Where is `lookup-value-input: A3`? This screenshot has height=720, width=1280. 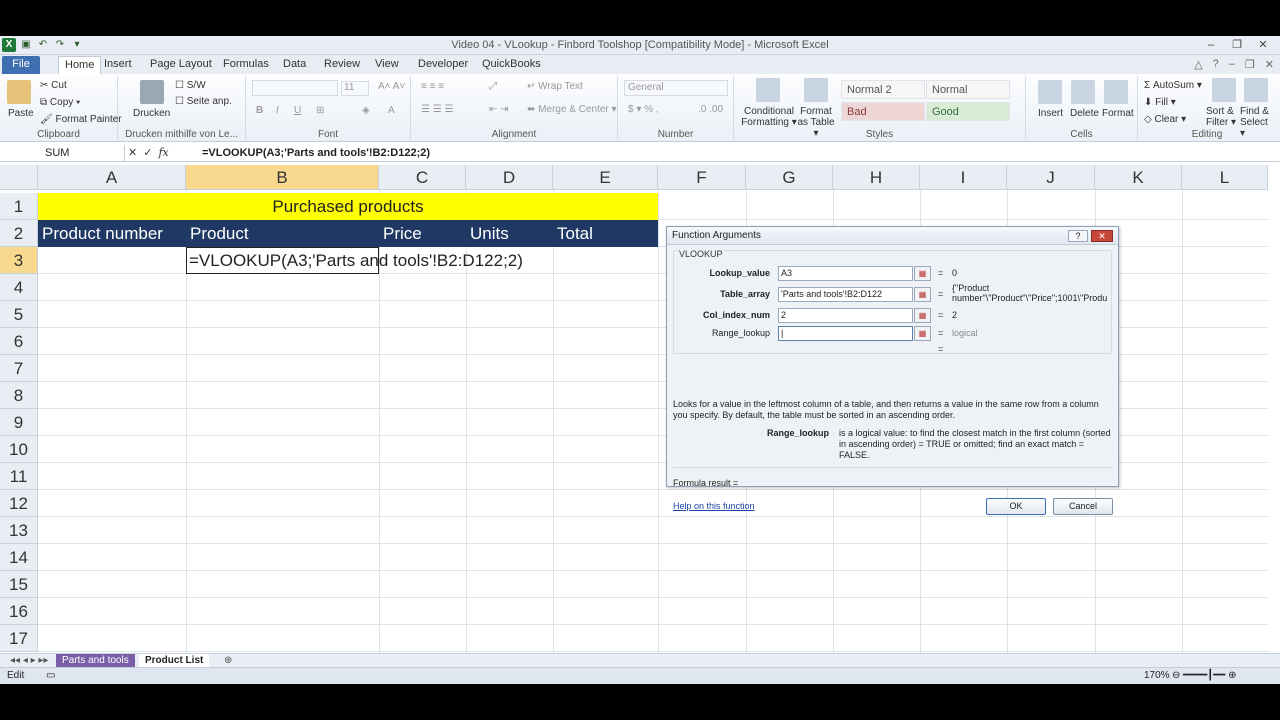
lookup-value-input: A3 is located at coordinates (845, 273).